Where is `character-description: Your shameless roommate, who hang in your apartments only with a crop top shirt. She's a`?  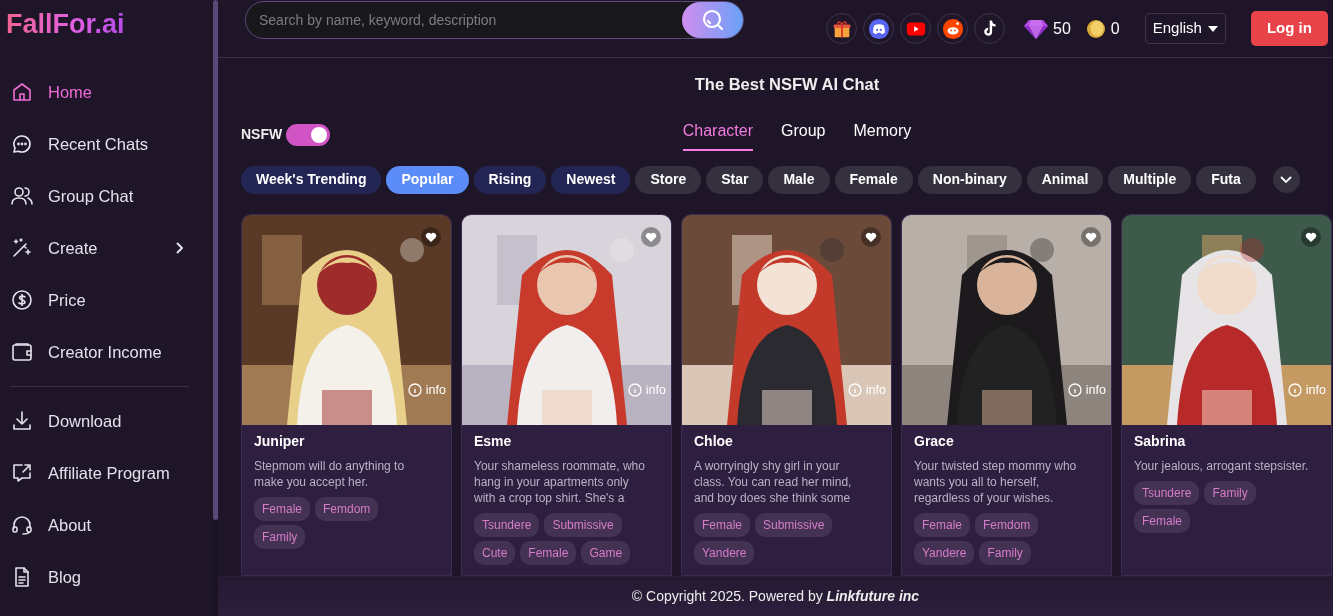 character-description: Your shameless roommate, who hang in your apartments only with a crop top shirt. She's a is located at coordinates (560, 481).